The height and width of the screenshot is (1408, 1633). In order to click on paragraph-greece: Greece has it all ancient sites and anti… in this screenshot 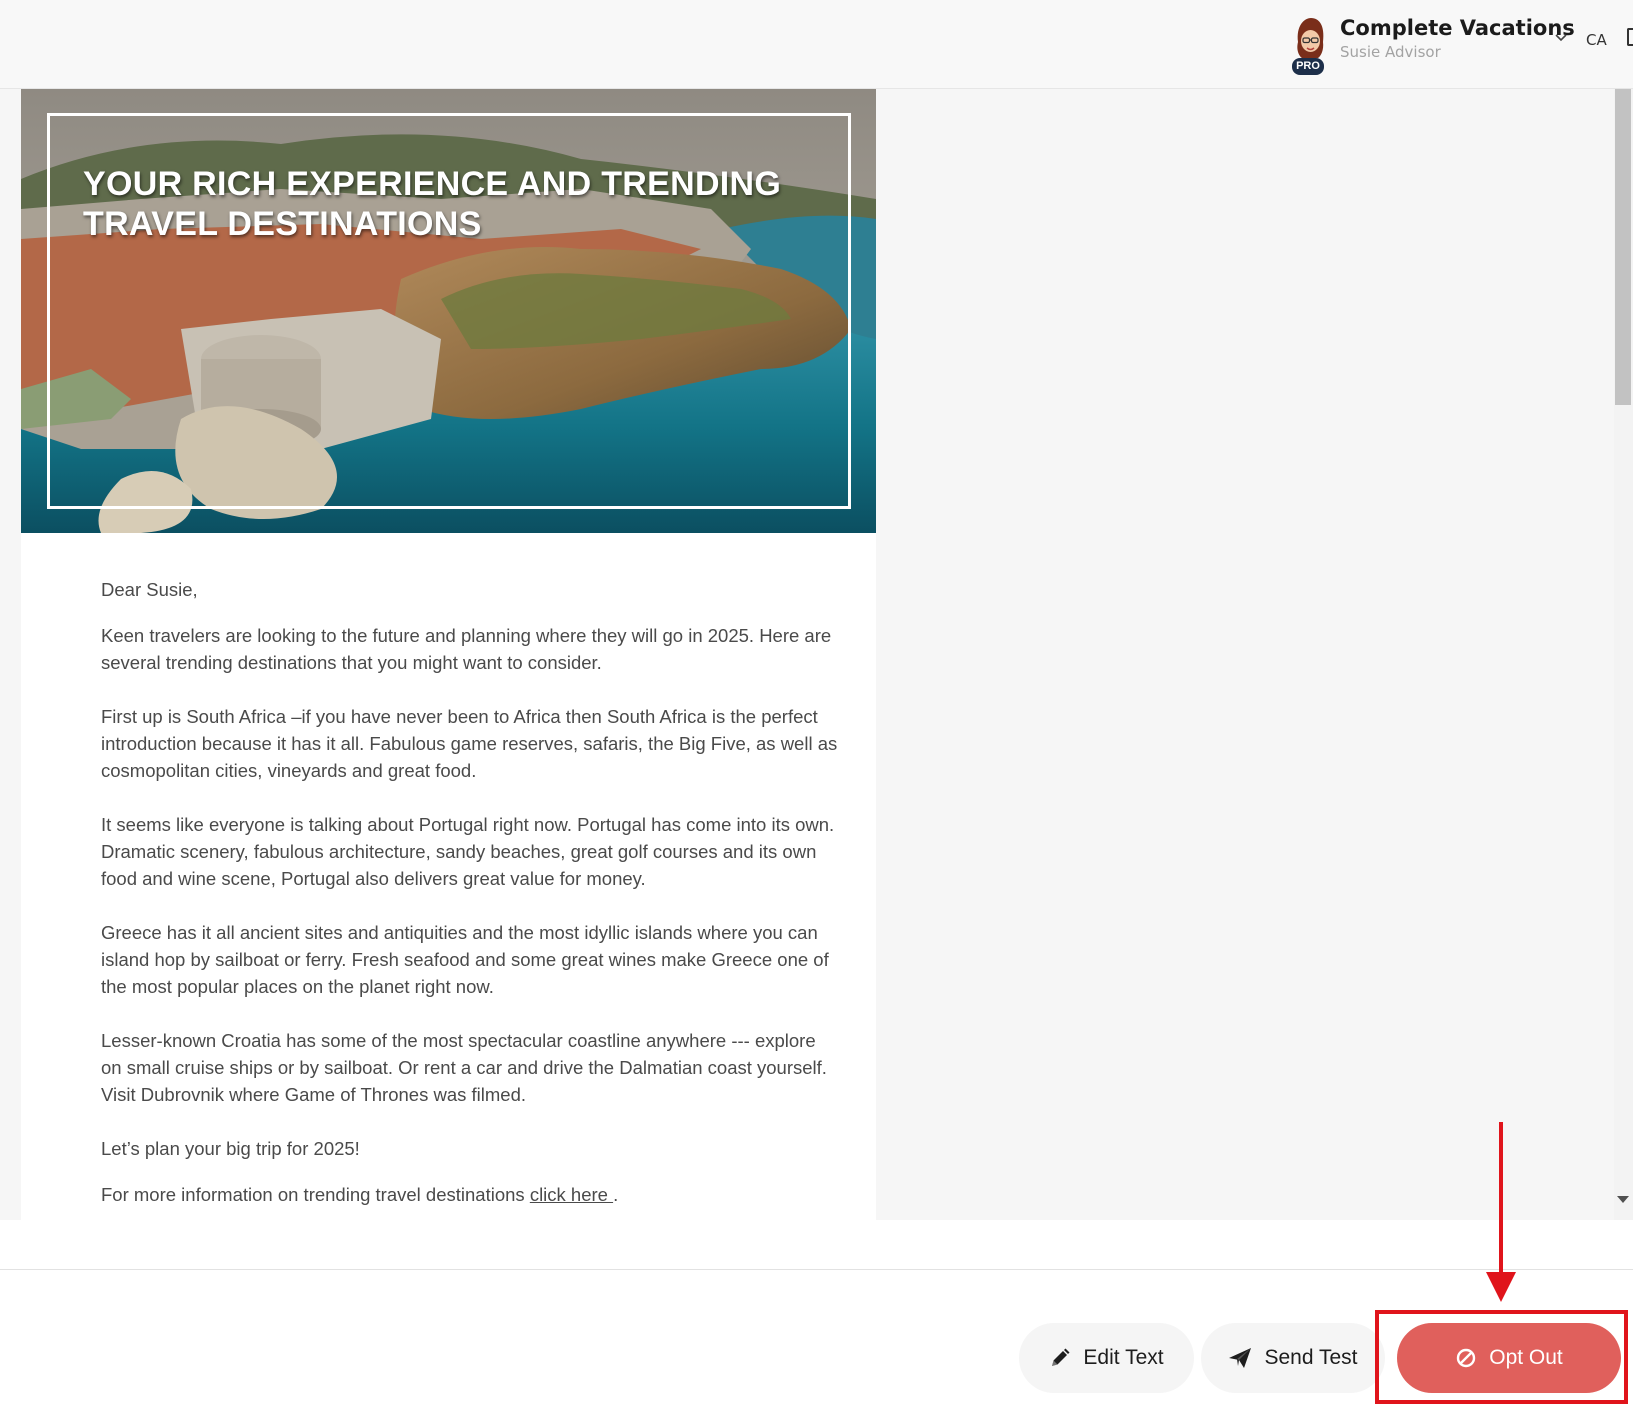, I will do `click(465, 959)`.